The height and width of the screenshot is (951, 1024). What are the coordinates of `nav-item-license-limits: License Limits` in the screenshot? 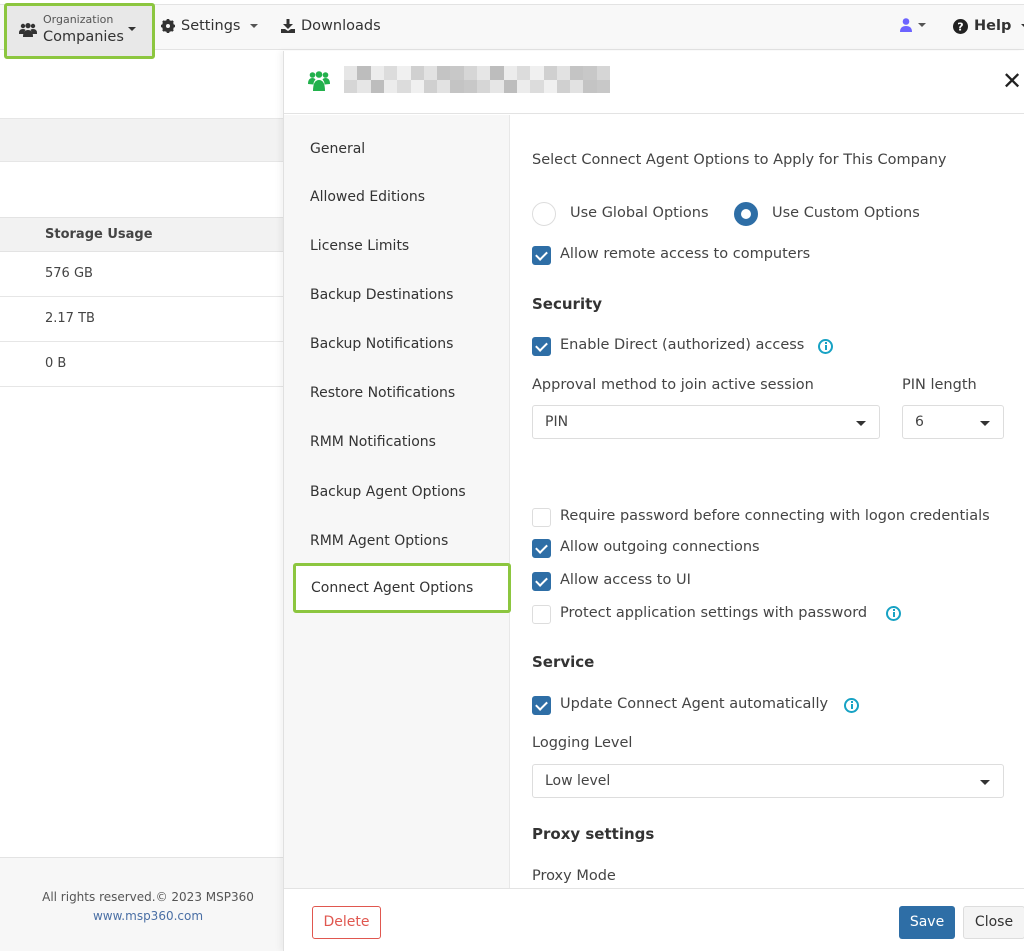 It's located at (359, 246).